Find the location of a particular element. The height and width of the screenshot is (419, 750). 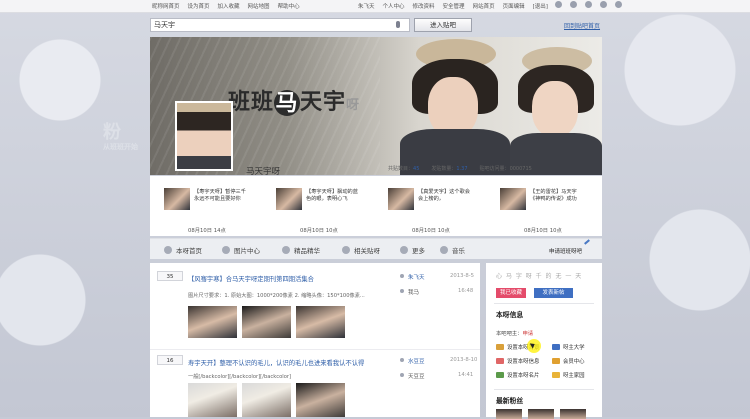

tool-set-info: 设置本呀信息 is located at coordinates (517, 361).